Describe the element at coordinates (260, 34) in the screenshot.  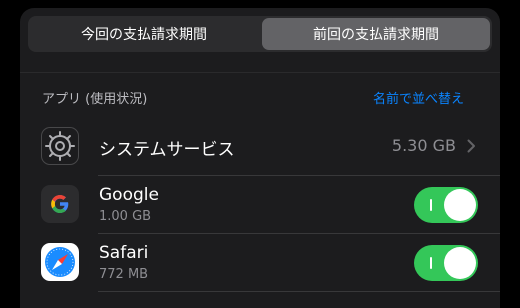
I see `billing-period-segmented-control: 今回の支払請求期間 前回の支払請求期間` at that location.